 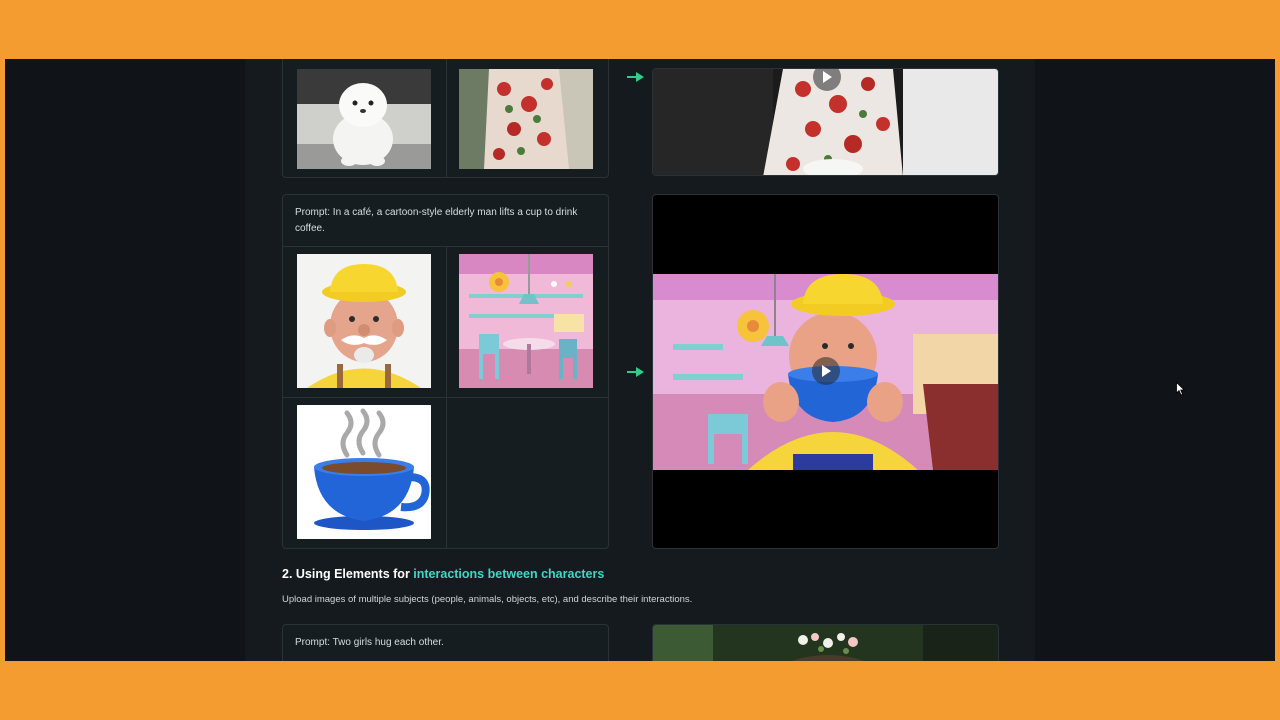 I want to click on play-button, so click(x=826, y=371).